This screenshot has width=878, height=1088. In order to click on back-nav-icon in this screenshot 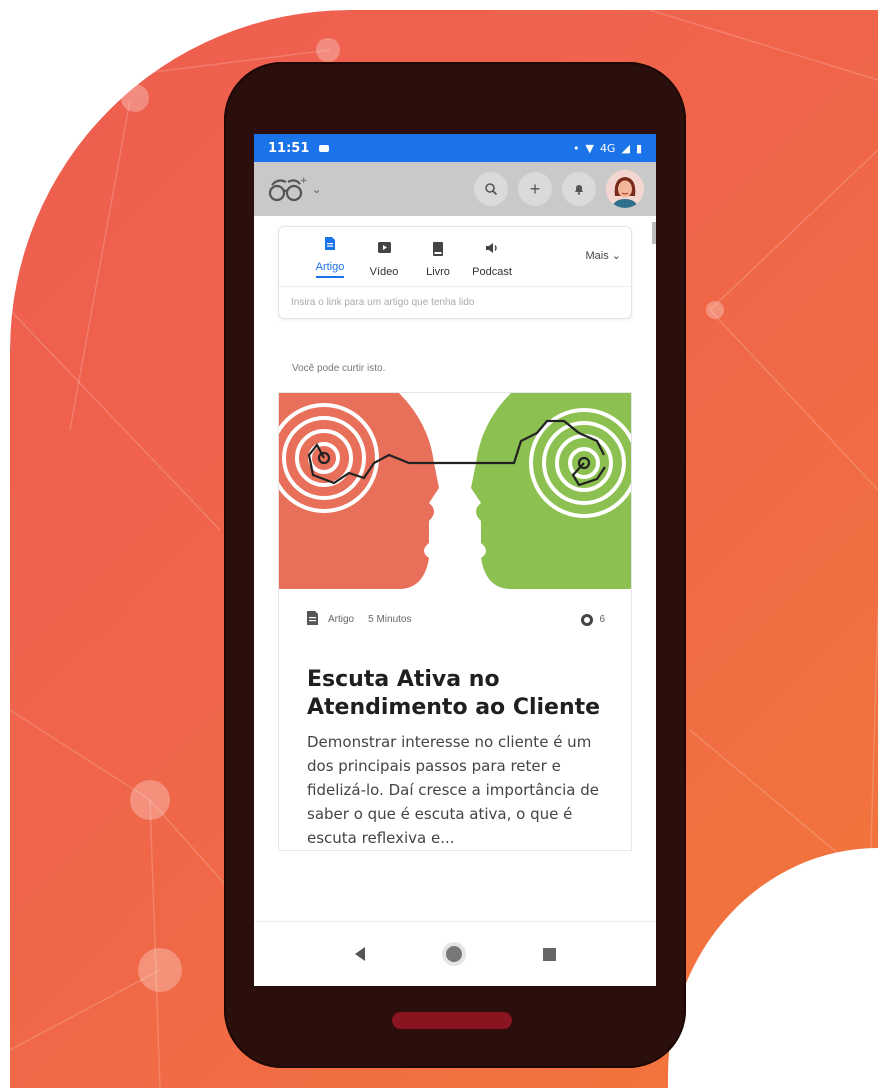, I will do `click(359, 954)`.